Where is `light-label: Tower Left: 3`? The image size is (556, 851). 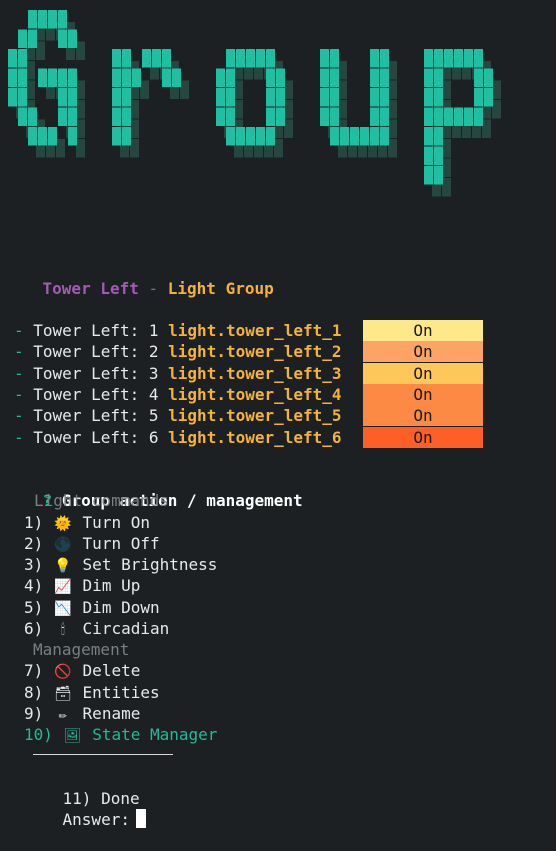 light-label: Tower Left: 3 is located at coordinates (96, 373).